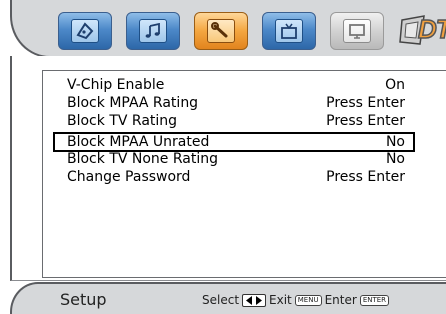  I want to click on status-bar: Setup Select Exit MENU Enter ENTER, so click(228, 298).